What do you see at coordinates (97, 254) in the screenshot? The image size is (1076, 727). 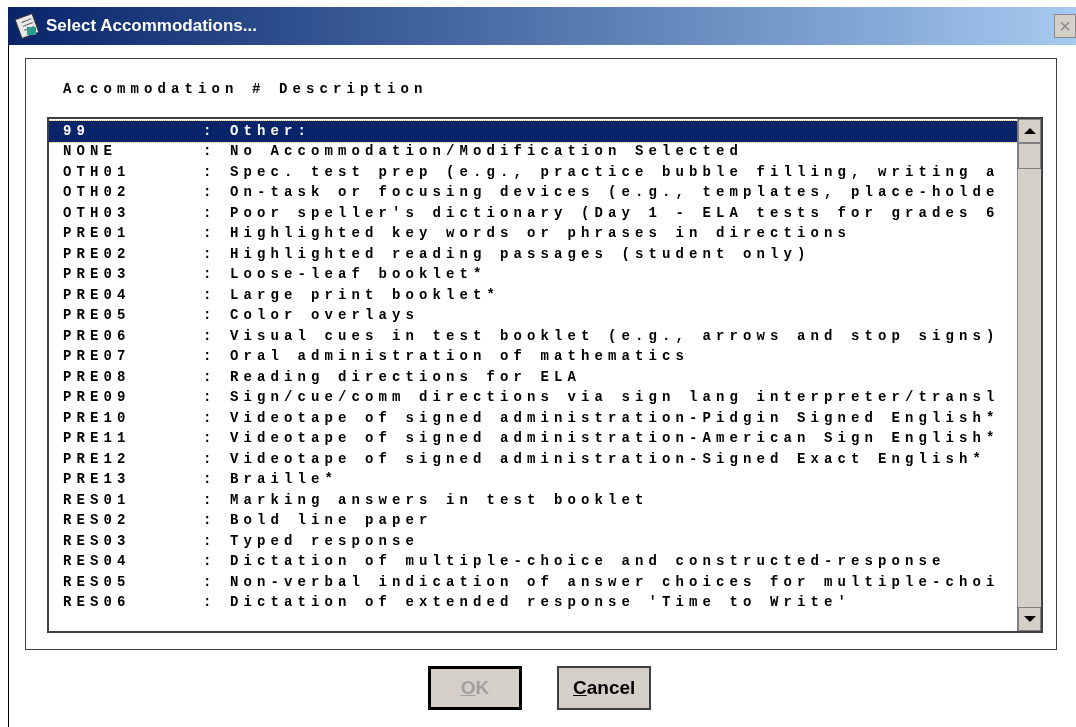 I see `accommodation-code: PRE02` at bounding box center [97, 254].